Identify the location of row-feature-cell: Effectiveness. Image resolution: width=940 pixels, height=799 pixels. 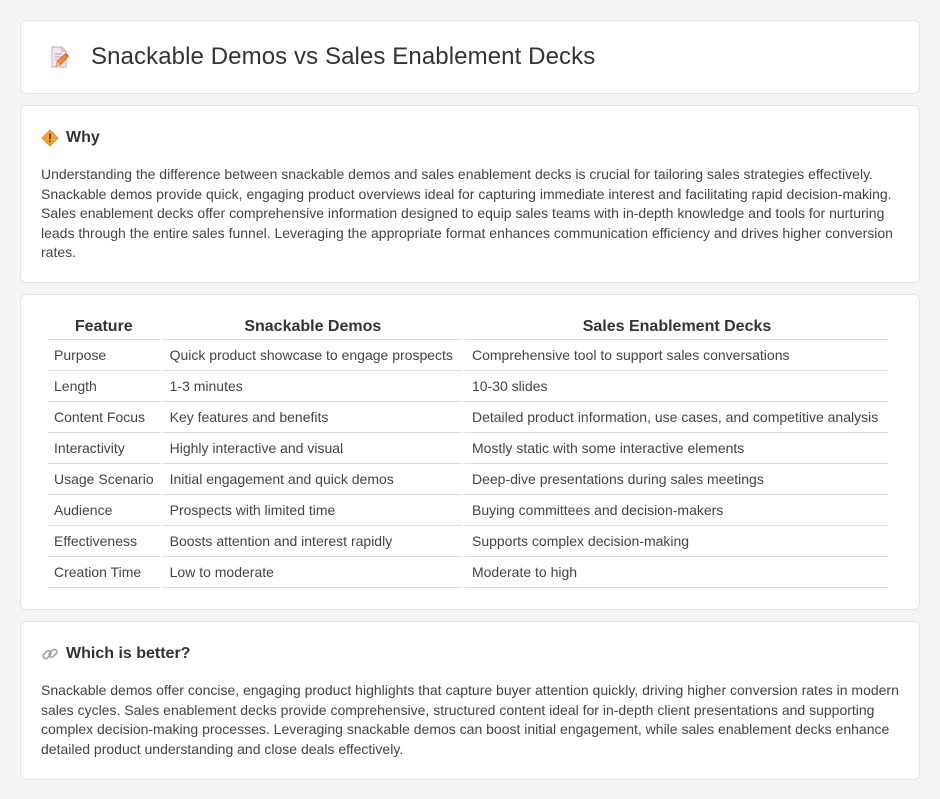
(104, 541).